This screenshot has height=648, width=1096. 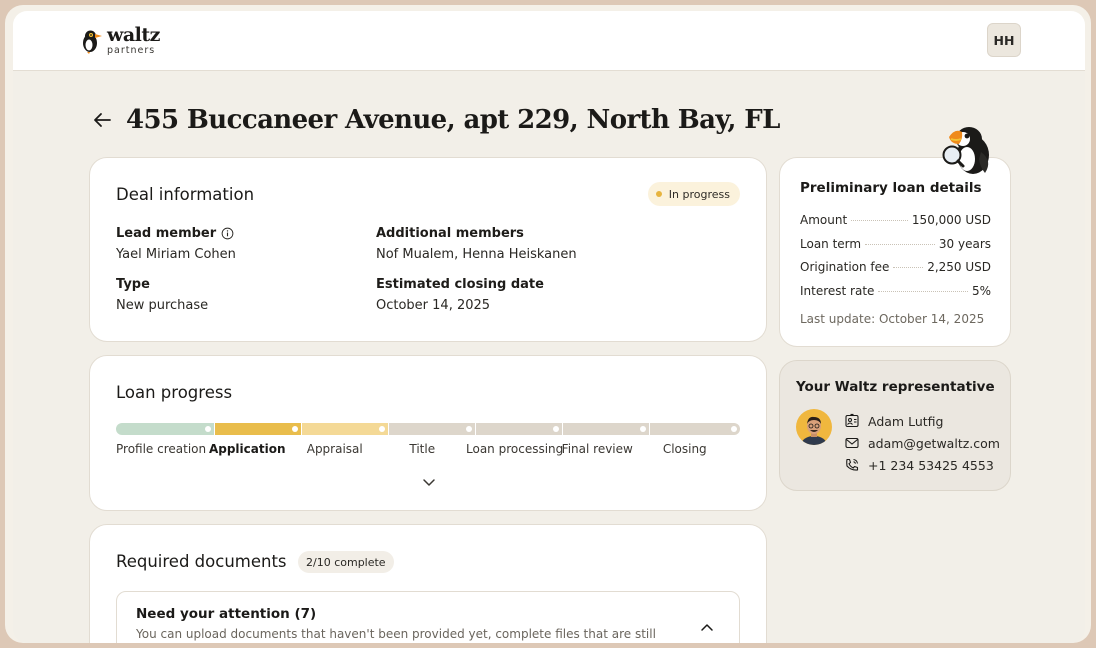 What do you see at coordinates (549, 41) in the screenshot?
I see `top-bar: waltz partners HH` at bounding box center [549, 41].